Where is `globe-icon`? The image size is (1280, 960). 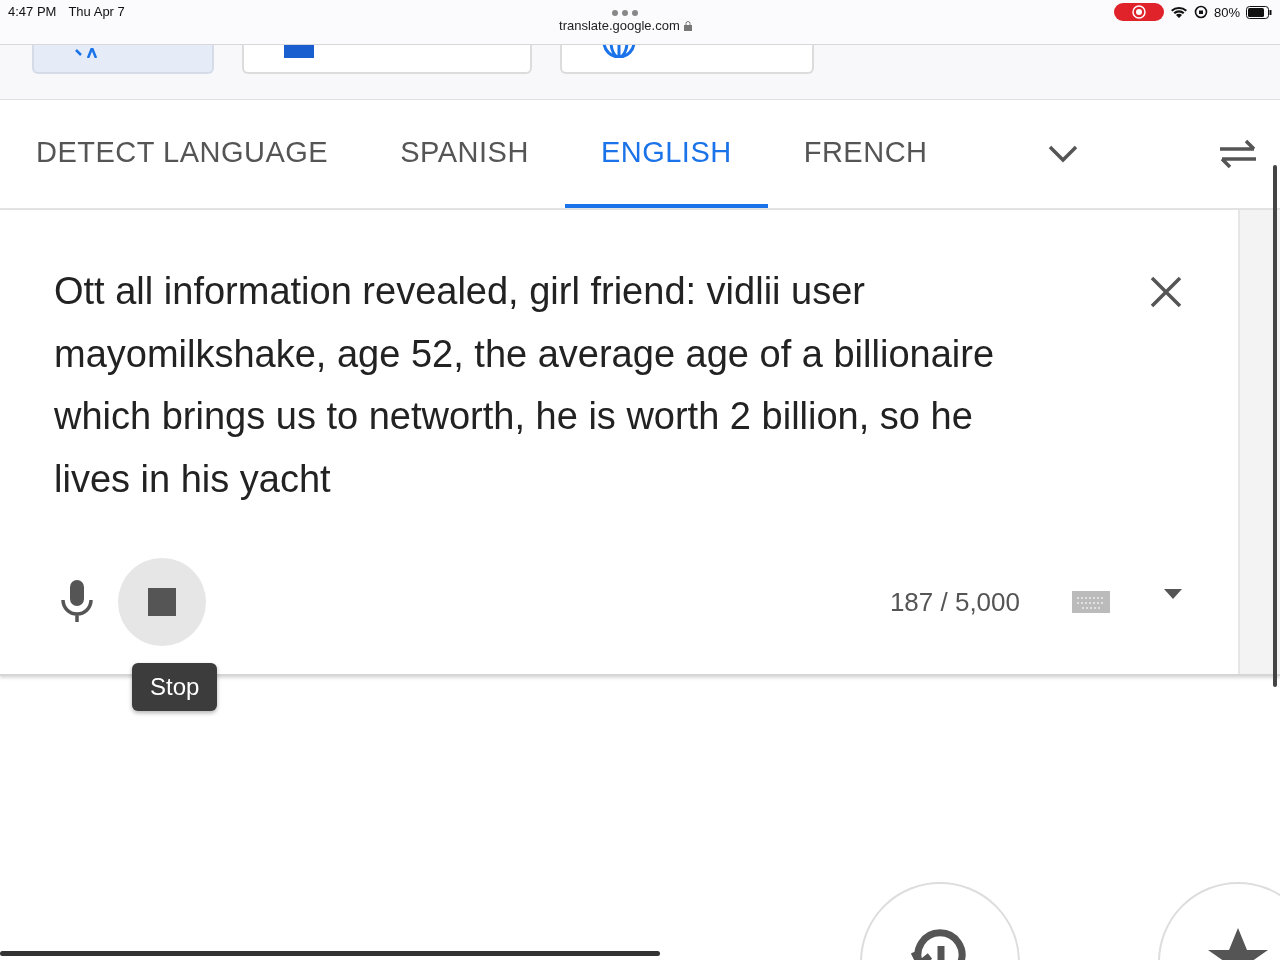
globe-icon is located at coordinates (619, 51).